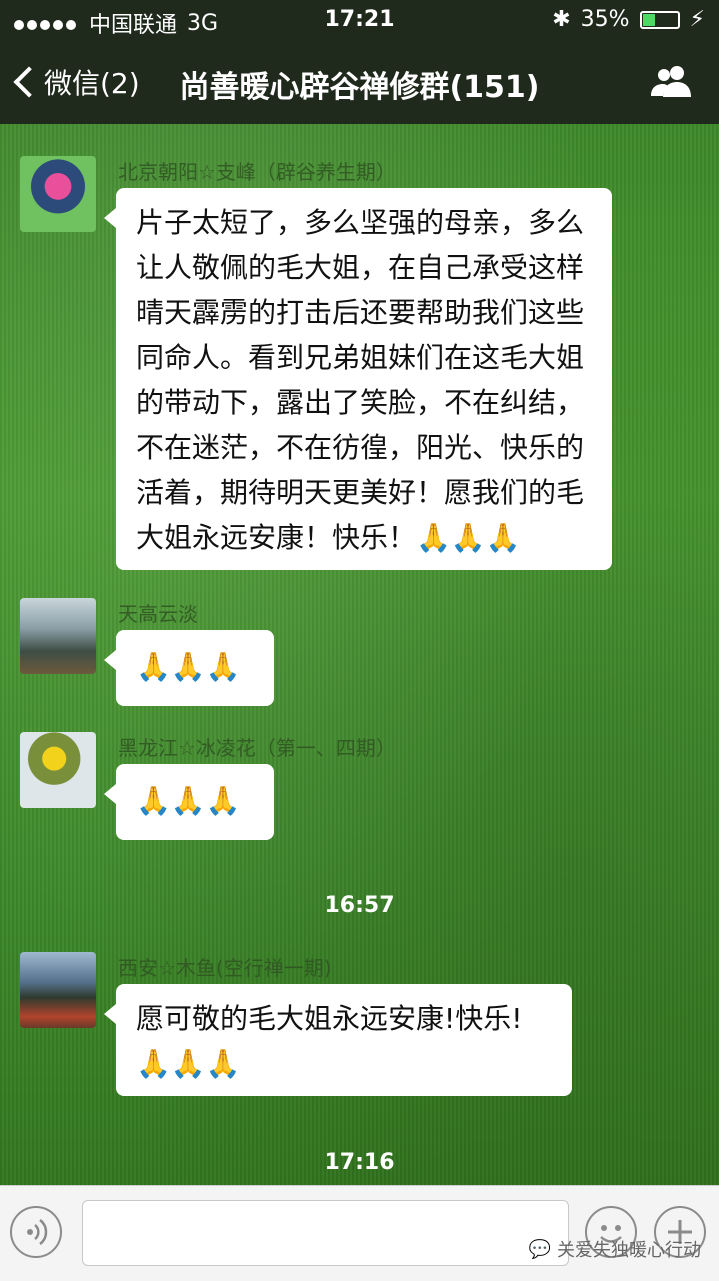  Describe the element at coordinates (605, 19) in the screenshot. I see `battery-percent: 35%` at that location.